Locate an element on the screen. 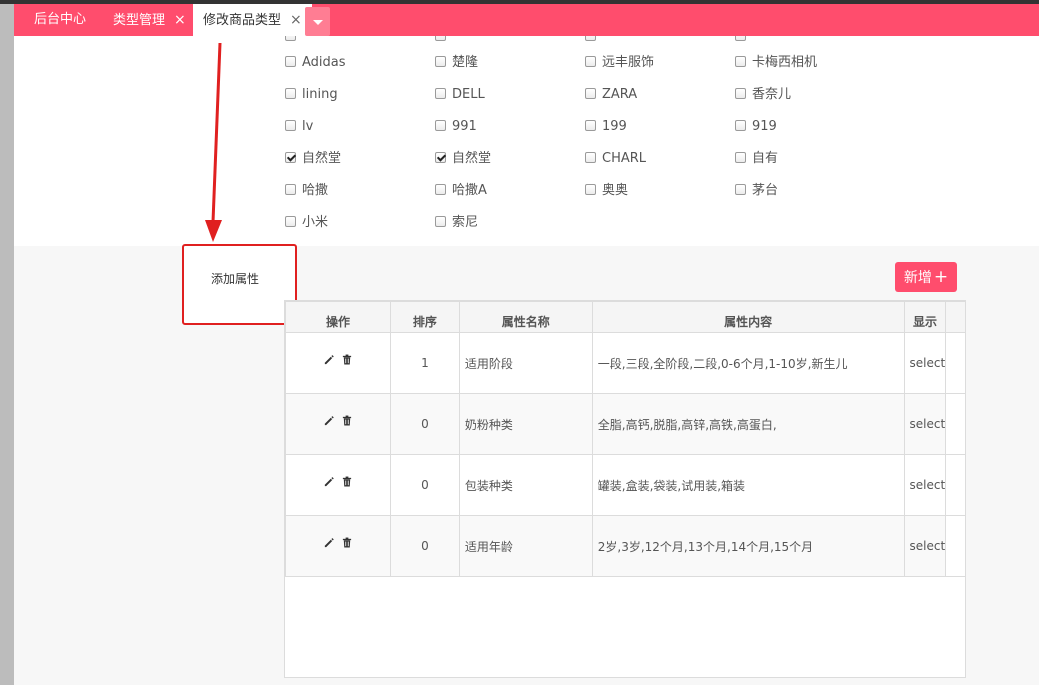  brand-checkbox-item: 哈撒A is located at coordinates (461, 191).